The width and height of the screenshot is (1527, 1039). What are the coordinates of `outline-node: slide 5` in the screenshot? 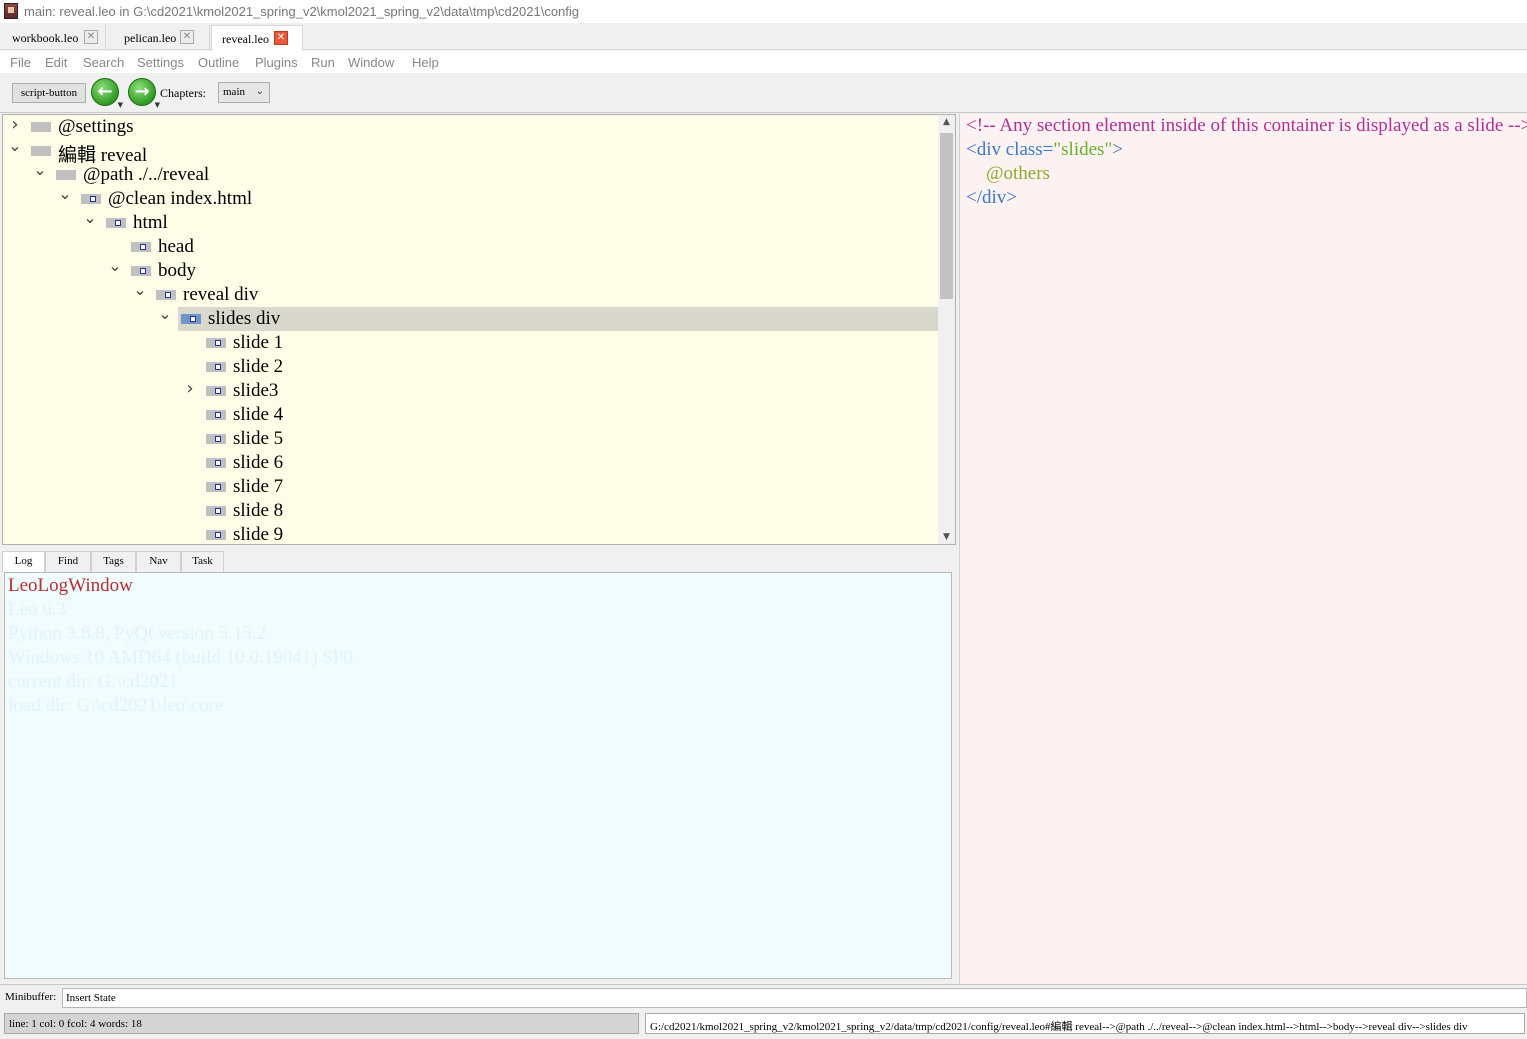 It's located at (470, 439).